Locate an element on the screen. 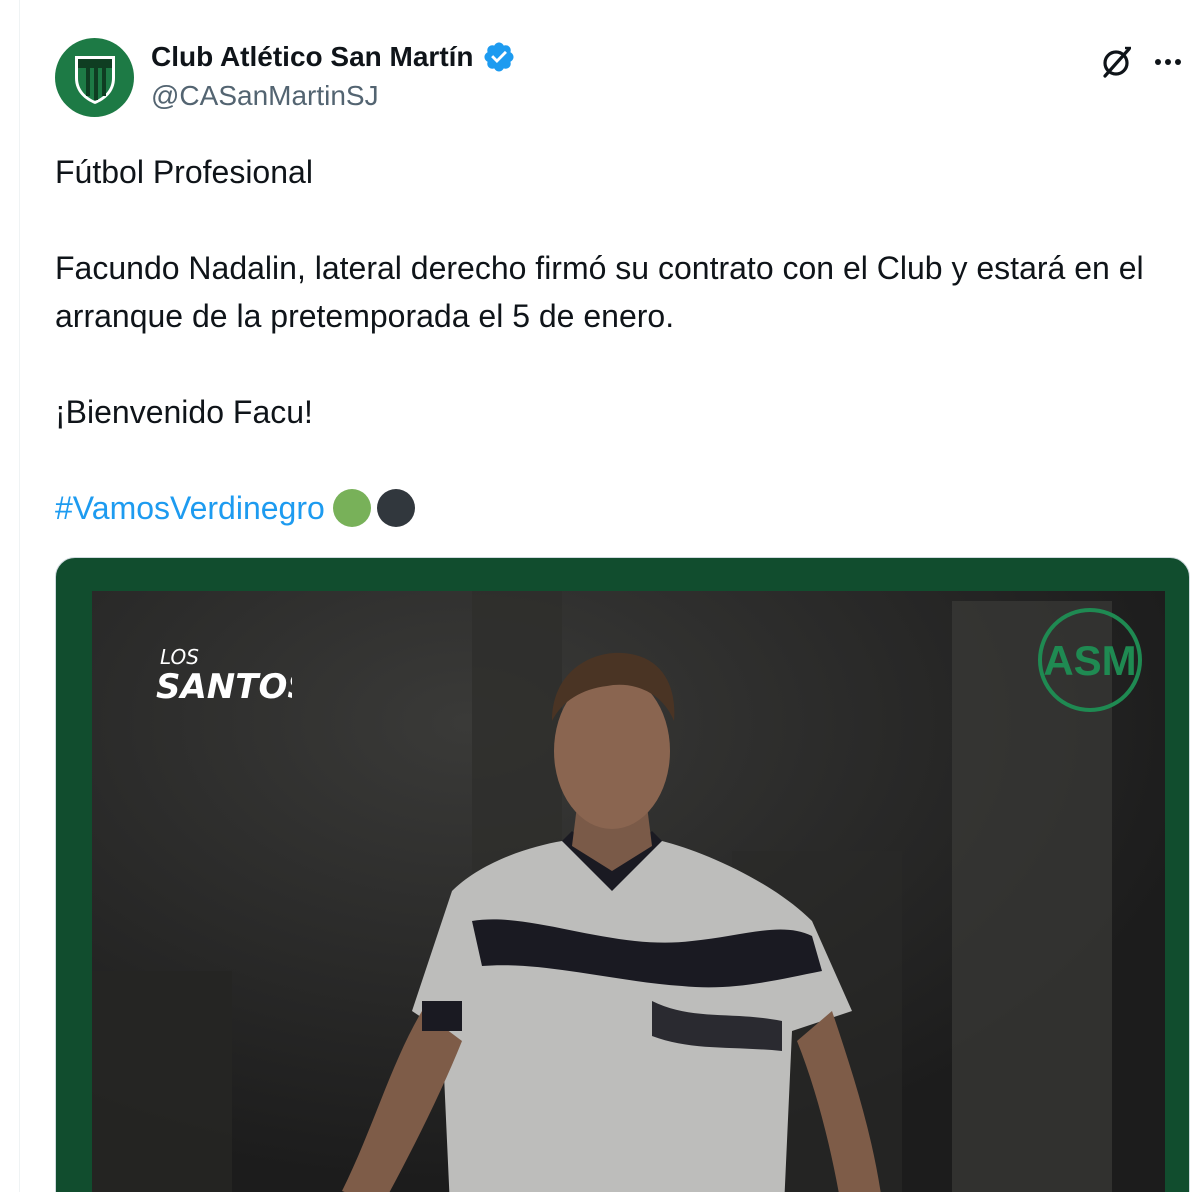  author-name: Club Atlético San Martín is located at coordinates (312, 57).